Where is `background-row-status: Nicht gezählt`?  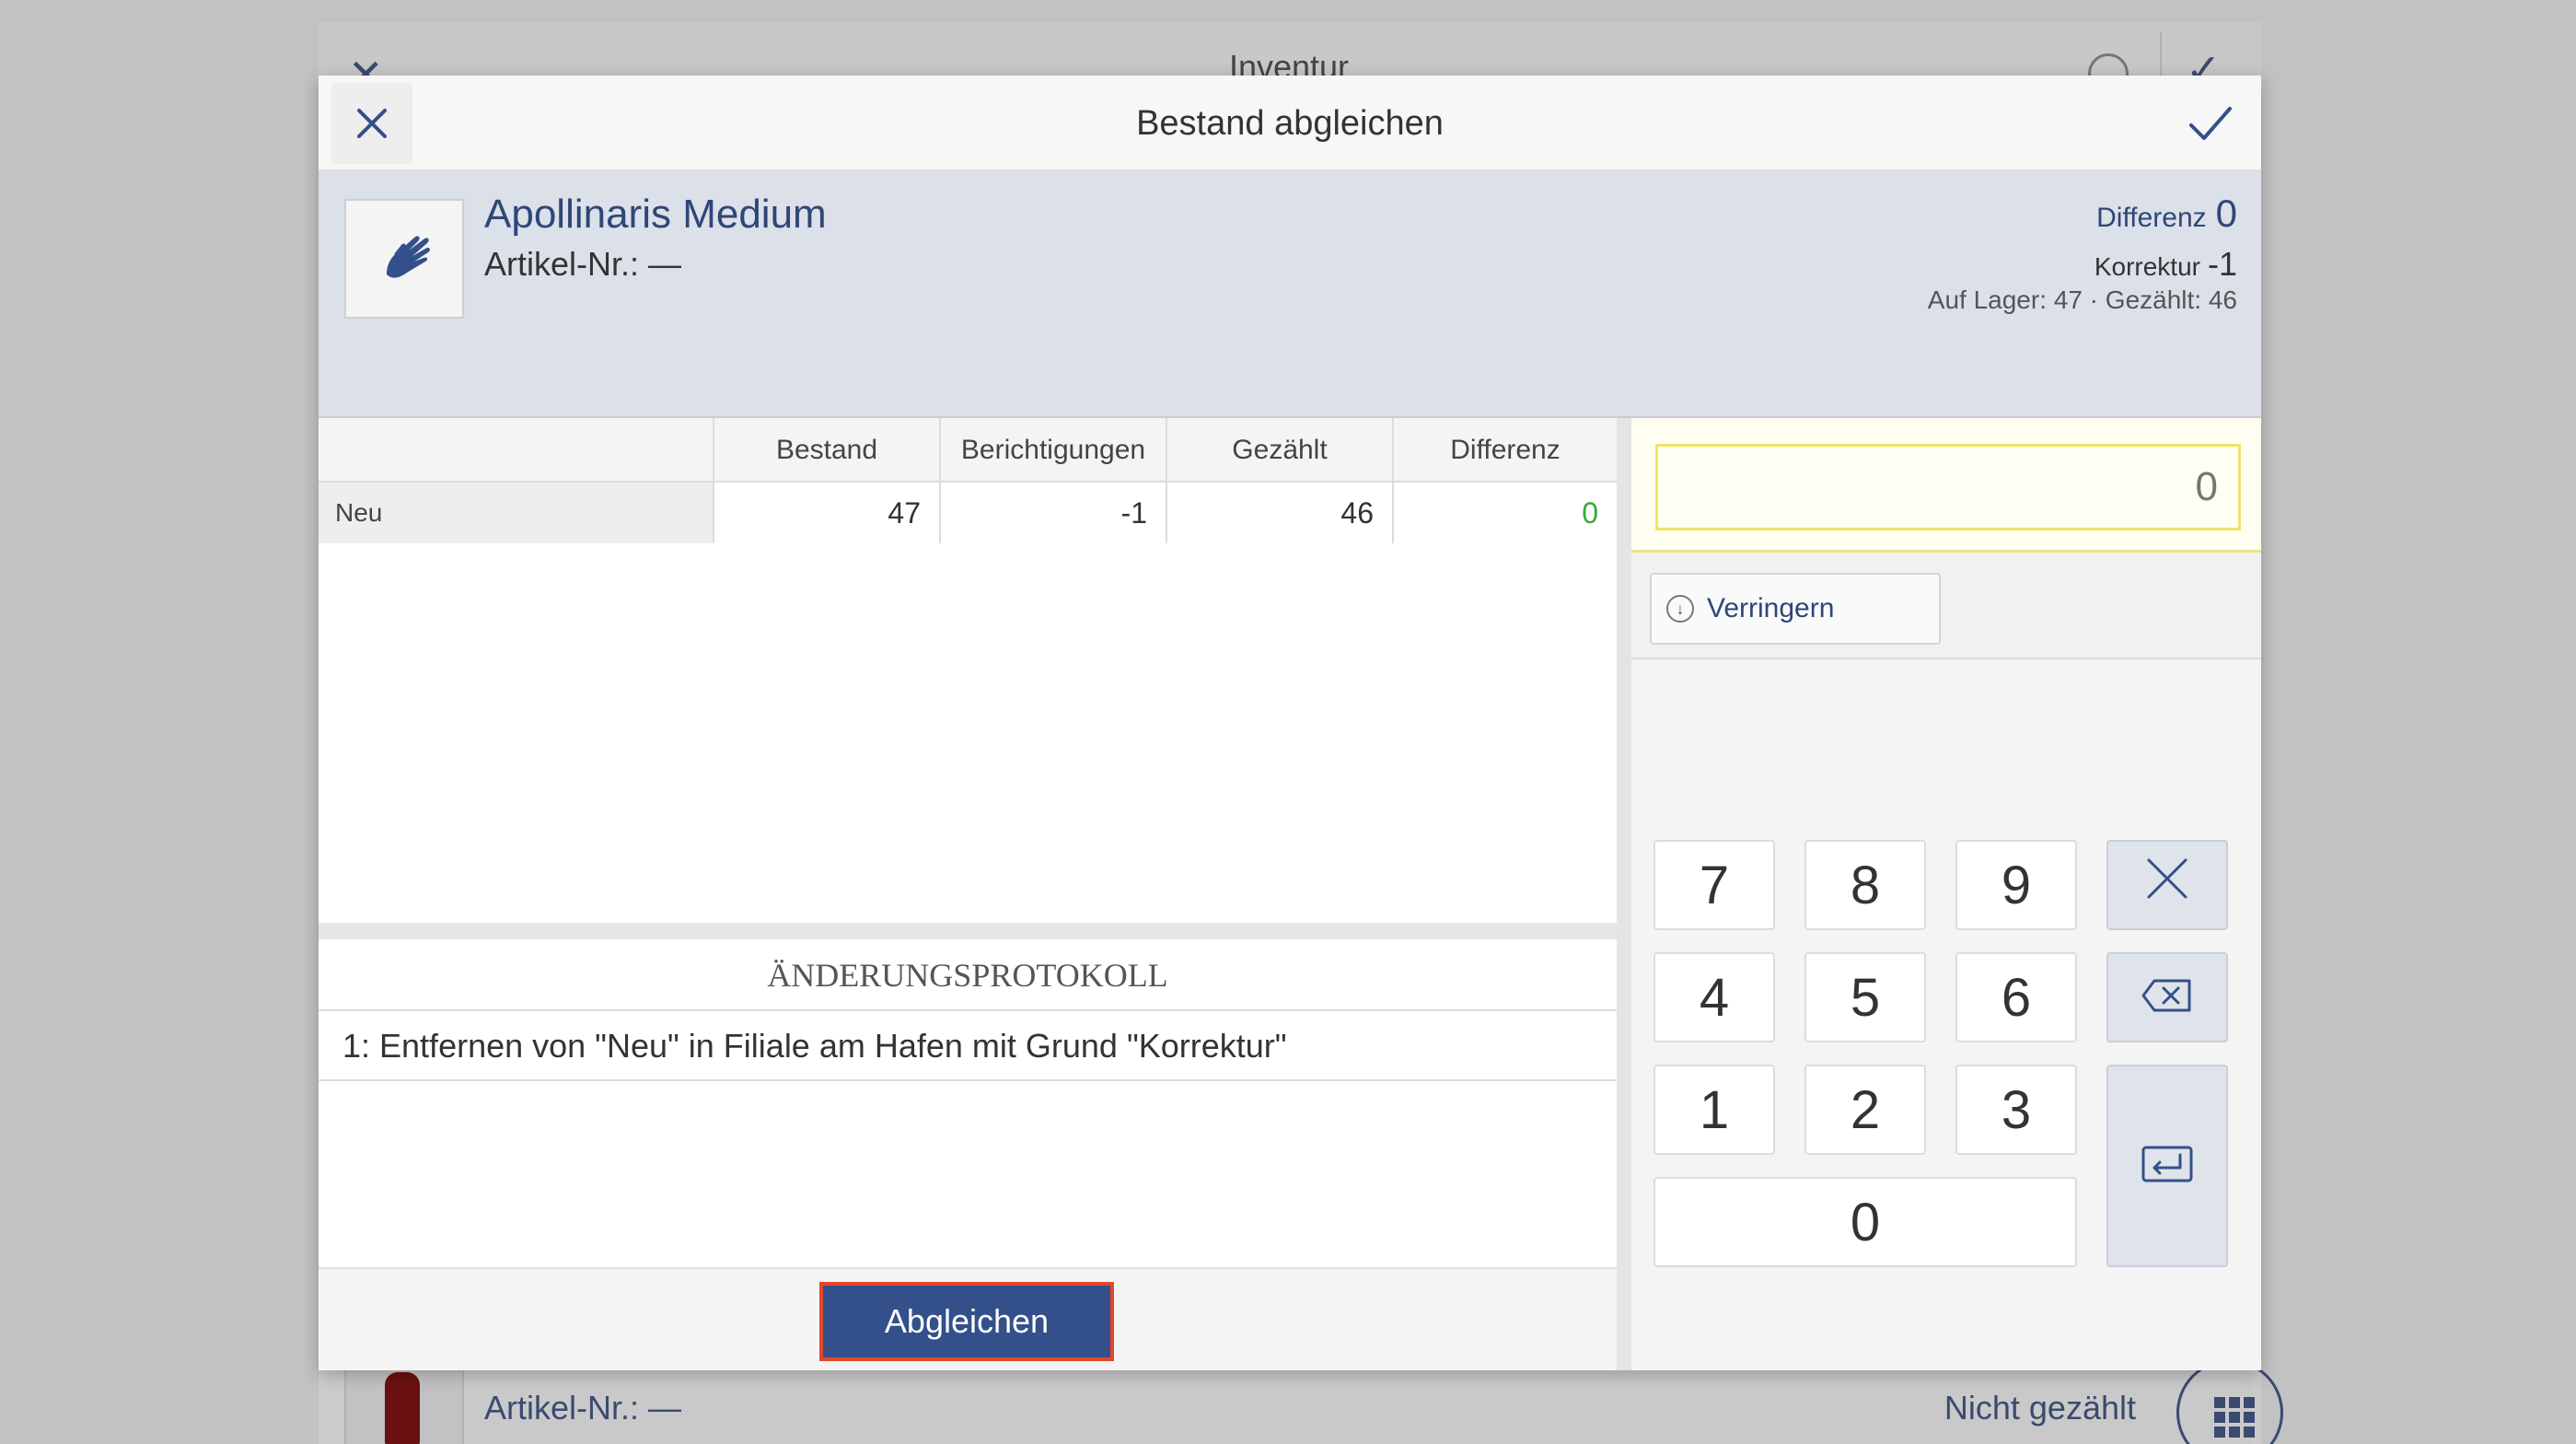 background-row-status: Nicht gezählt is located at coordinates (2040, 1408).